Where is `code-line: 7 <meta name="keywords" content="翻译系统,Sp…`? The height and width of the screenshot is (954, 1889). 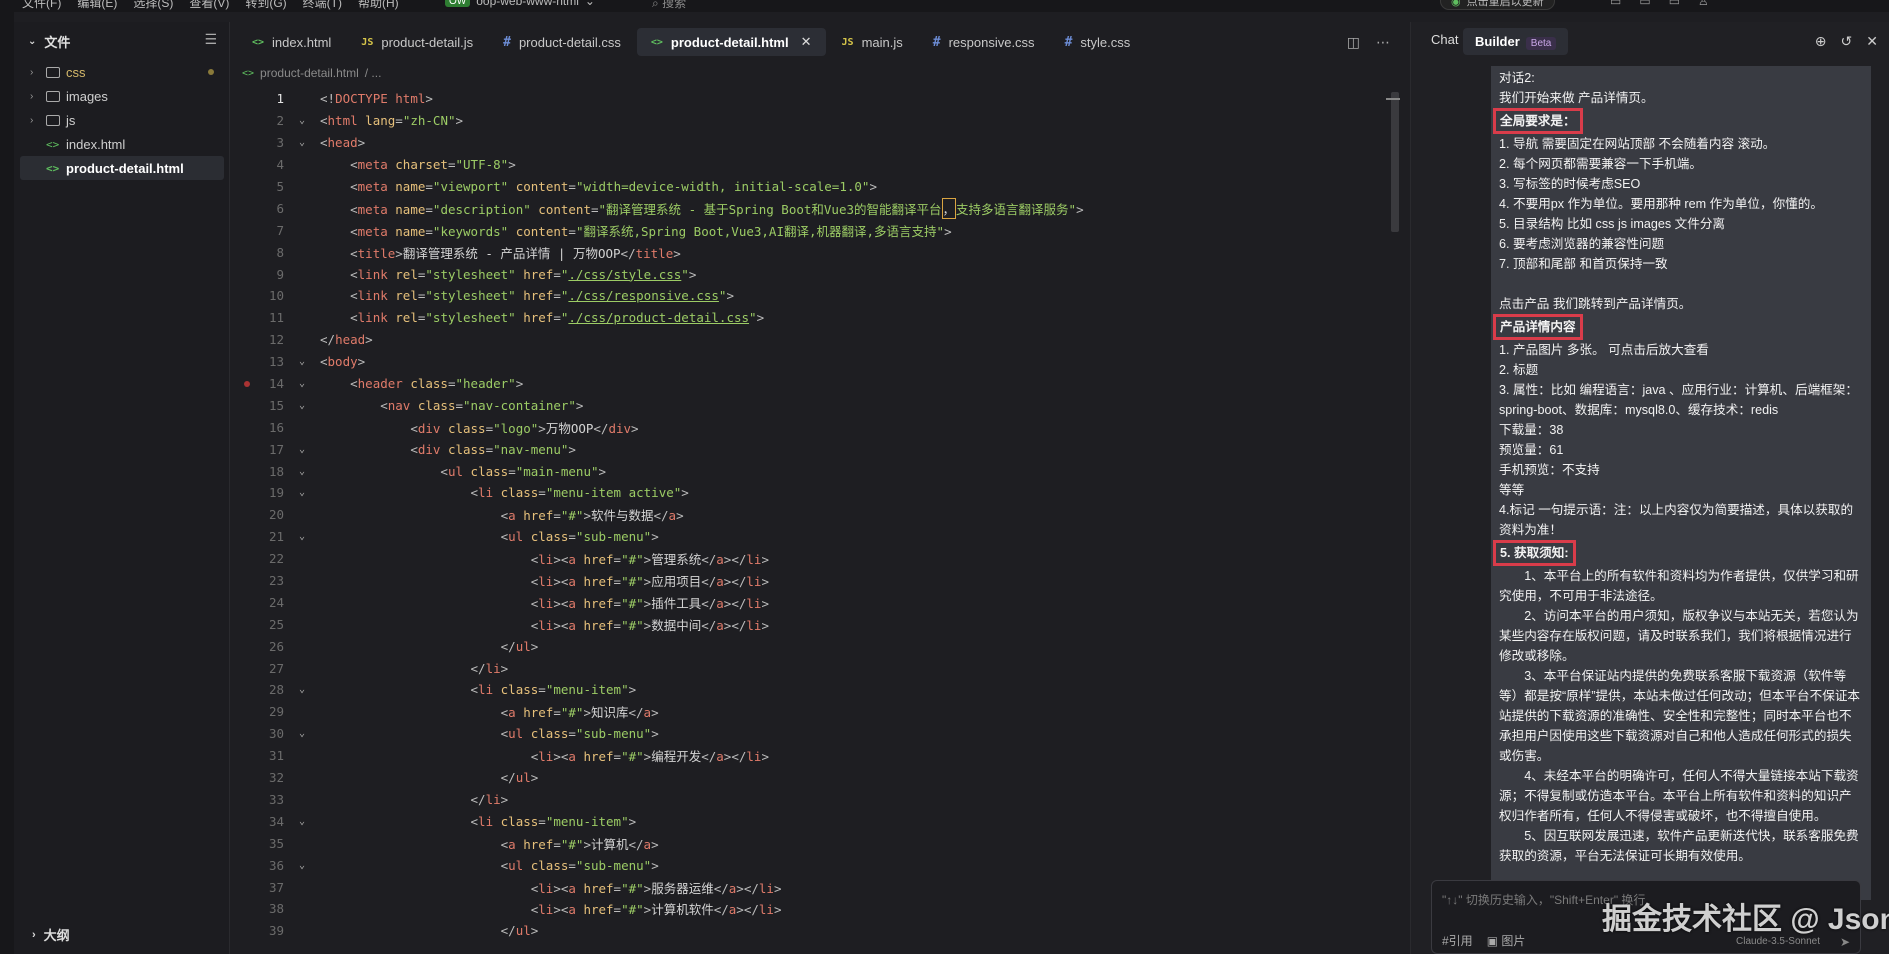 code-line: 7 <meta name="keywords" content="翻译系统,Sp… is located at coordinates (816, 230).